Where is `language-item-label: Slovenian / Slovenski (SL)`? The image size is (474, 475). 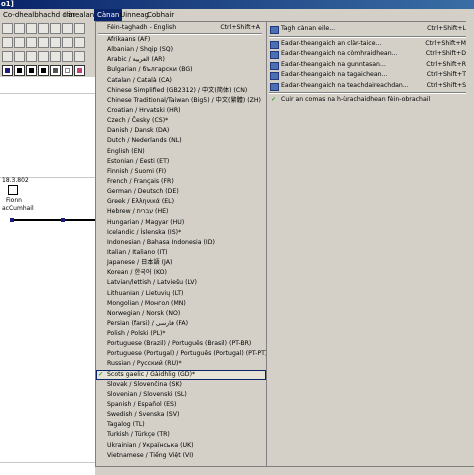 language-item-label: Slovenian / Slovenski (SL) is located at coordinates (147, 394).